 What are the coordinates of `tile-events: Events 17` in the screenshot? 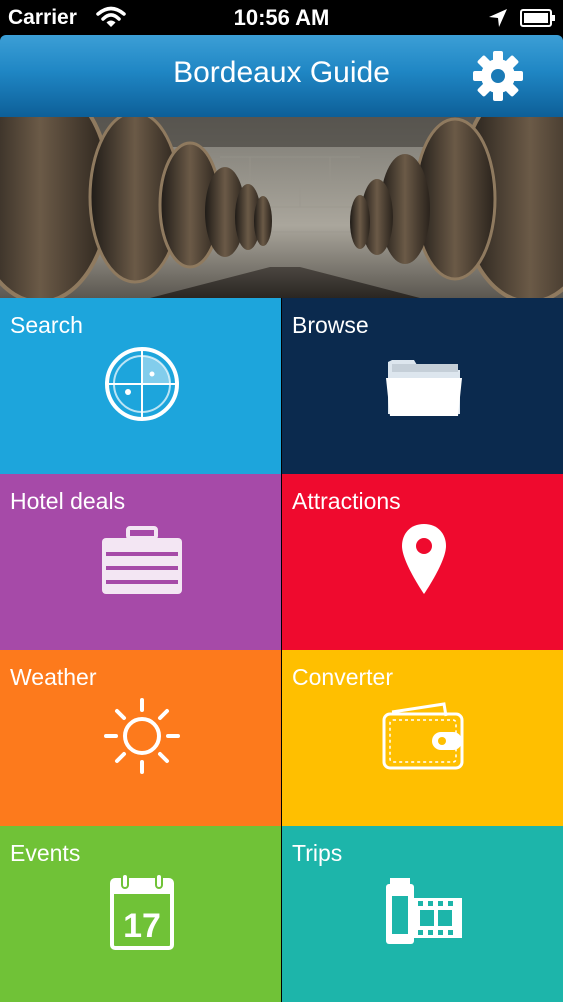 It's located at (140, 914).